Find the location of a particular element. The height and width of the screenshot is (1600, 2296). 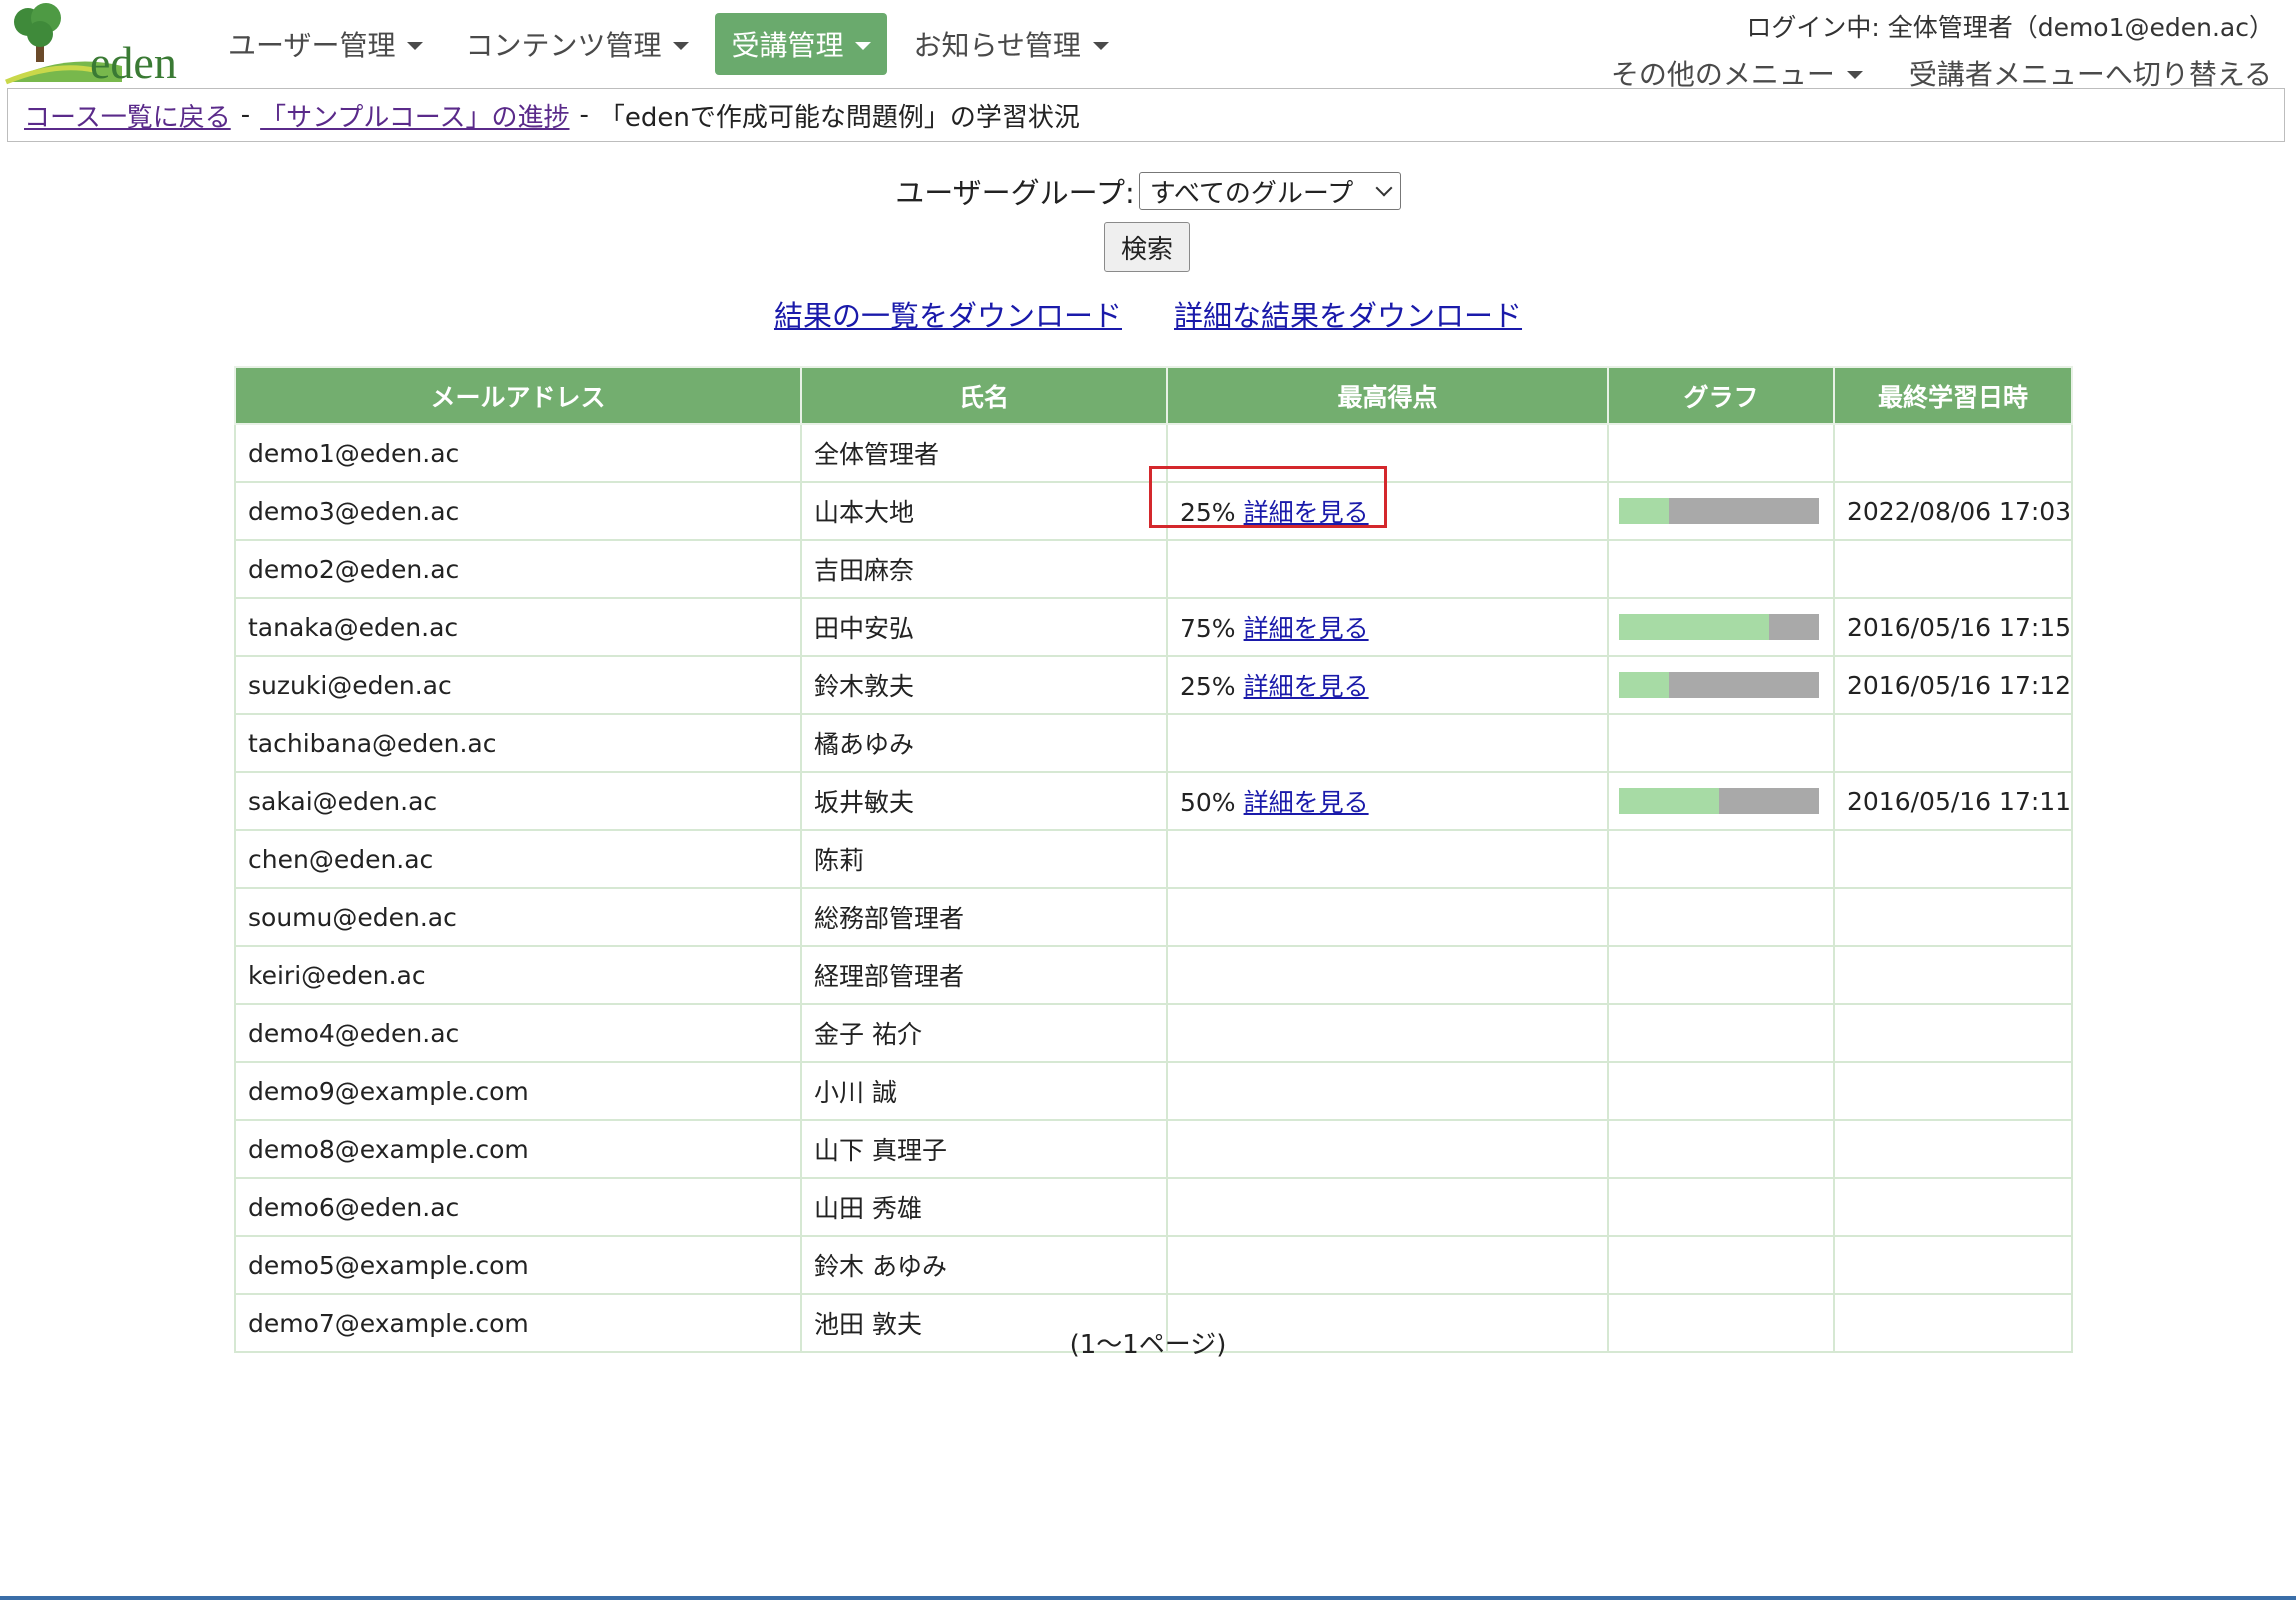

right-menu: その他のメニュー 受講者メニューへ切り替える is located at coordinates (1941, 73).